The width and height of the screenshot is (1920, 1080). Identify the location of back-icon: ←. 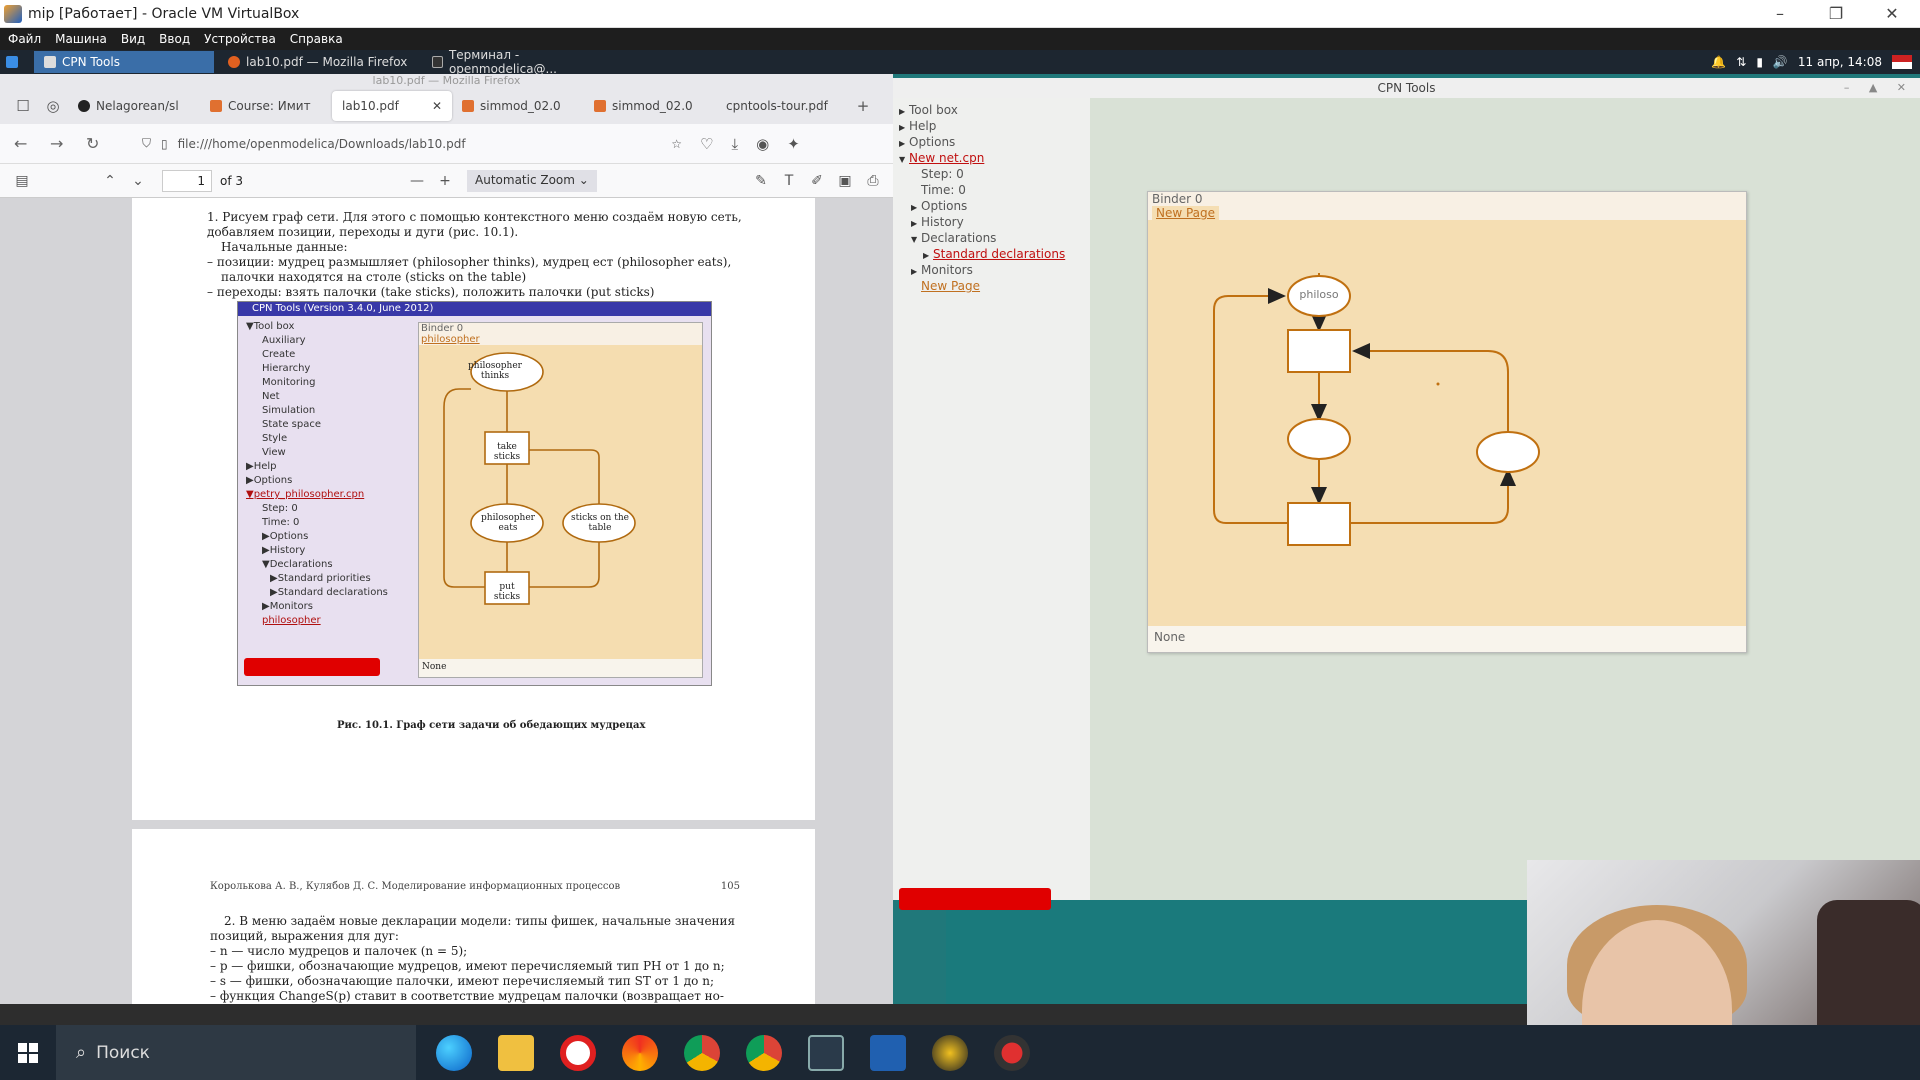
(32, 143).